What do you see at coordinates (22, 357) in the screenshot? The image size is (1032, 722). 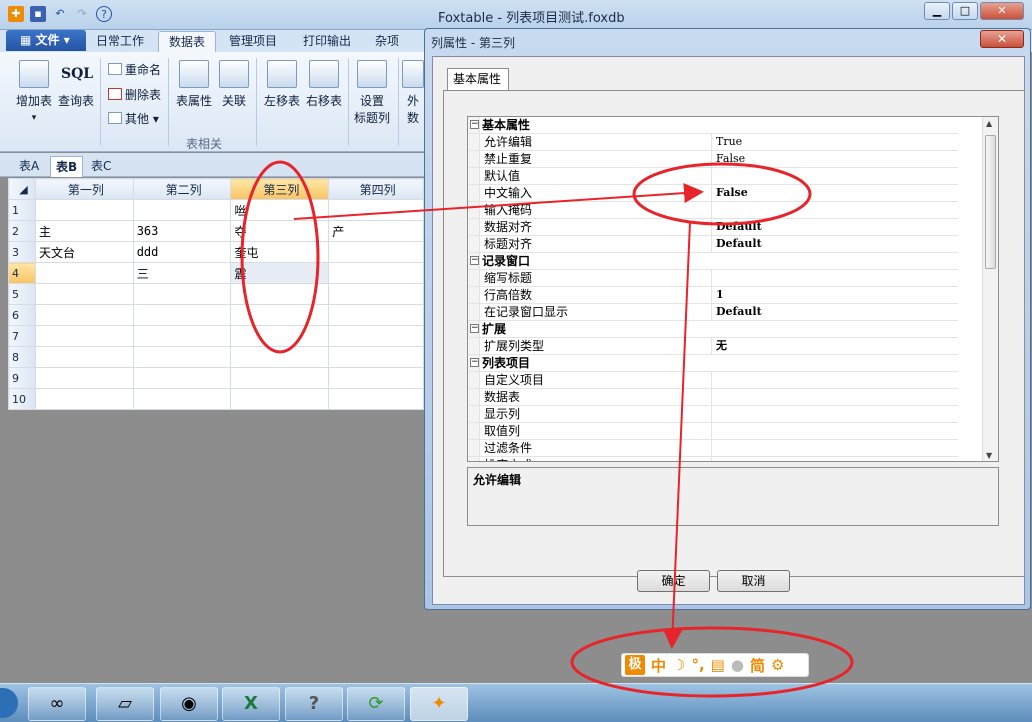 I see `row-header: 8` at bounding box center [22, 357].